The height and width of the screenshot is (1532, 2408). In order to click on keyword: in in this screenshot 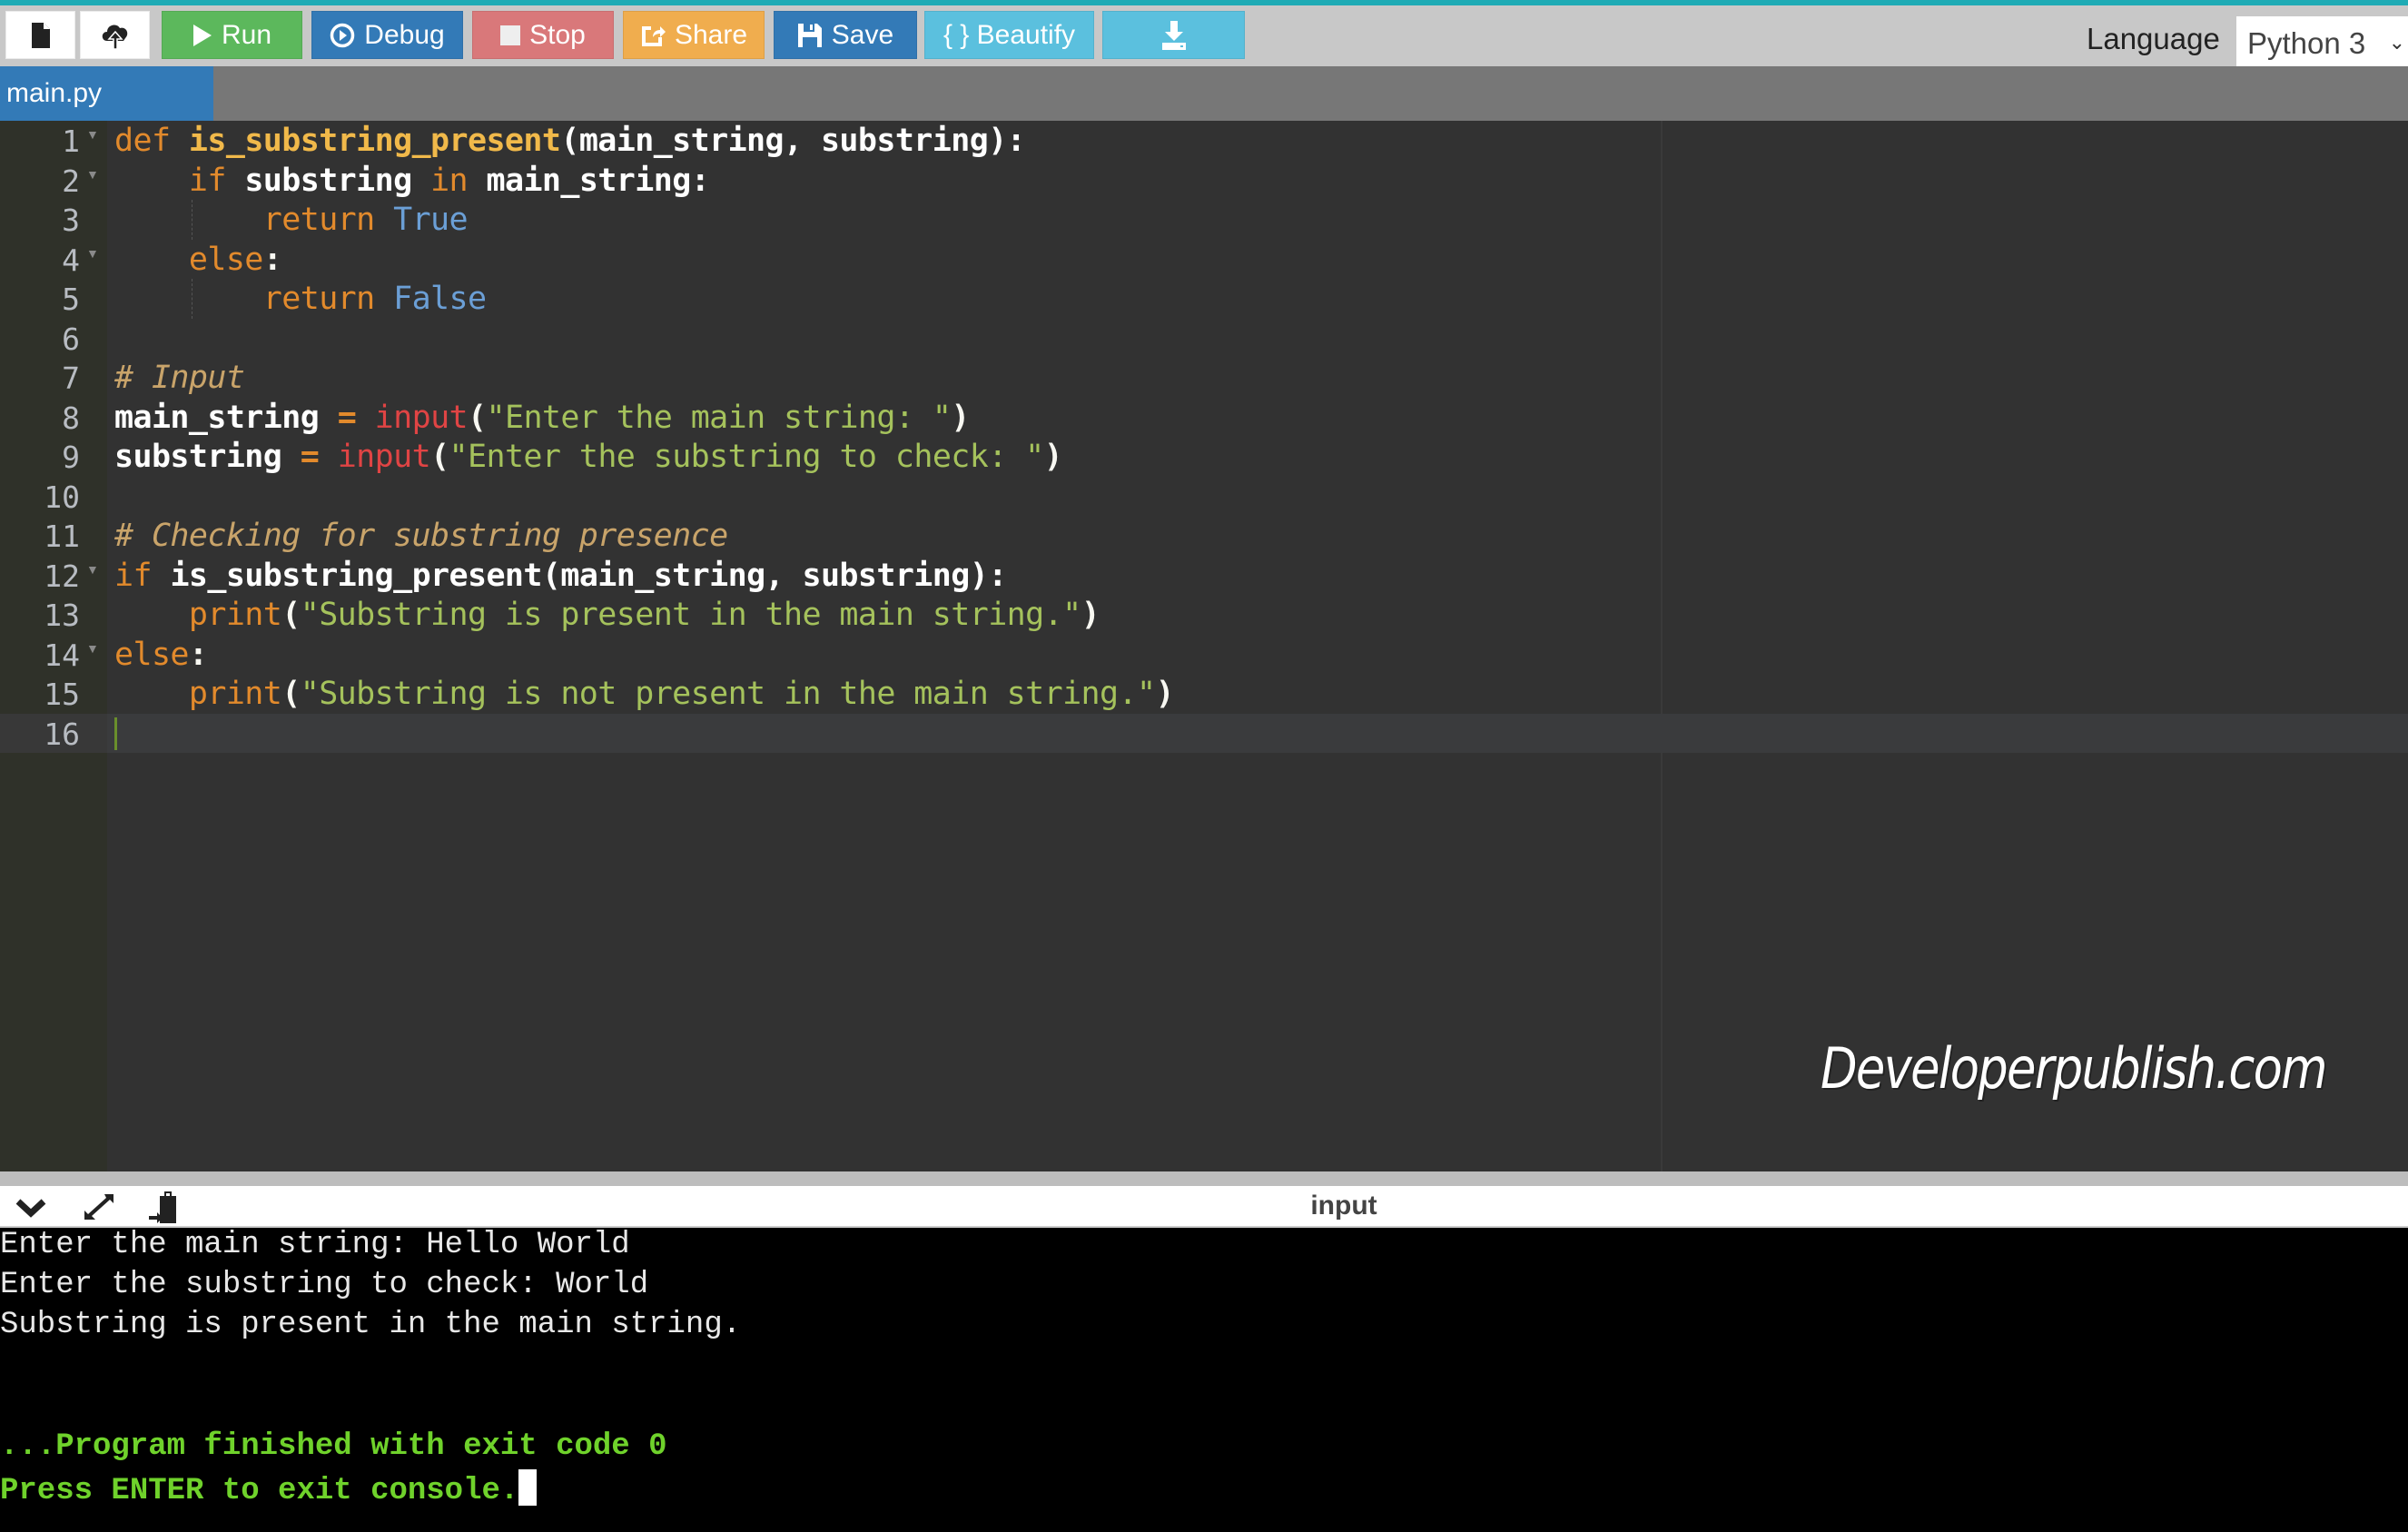, I will do `click(450, 180)`.